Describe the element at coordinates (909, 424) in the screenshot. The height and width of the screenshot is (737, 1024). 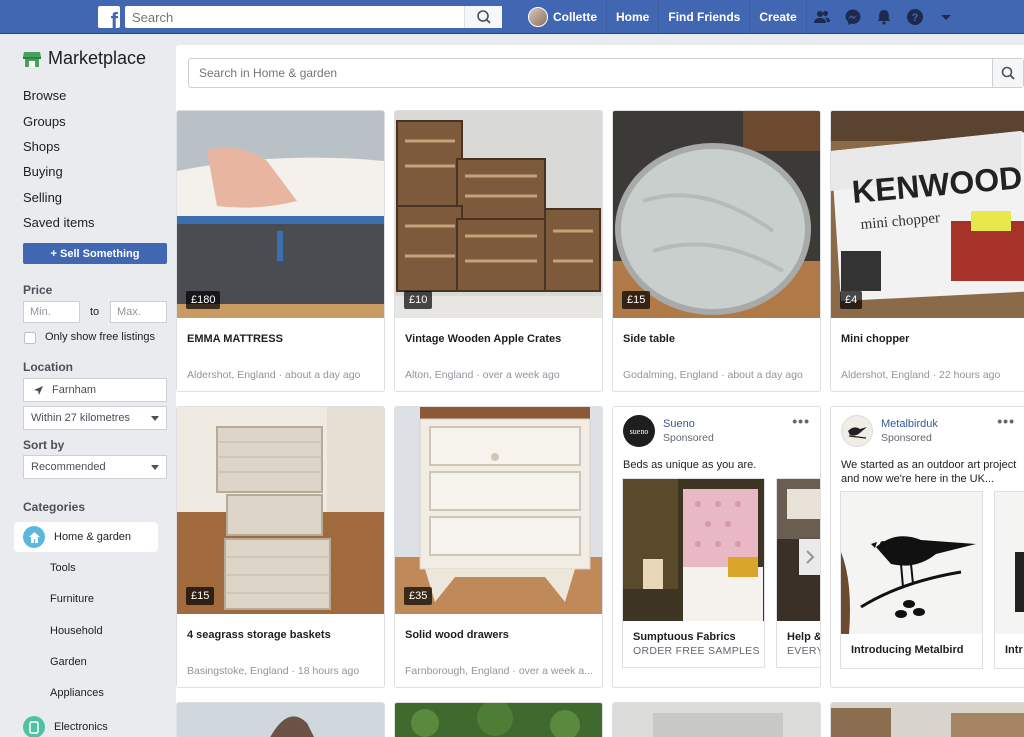
I see `advertiser-name: Metalbirduk` at that location.